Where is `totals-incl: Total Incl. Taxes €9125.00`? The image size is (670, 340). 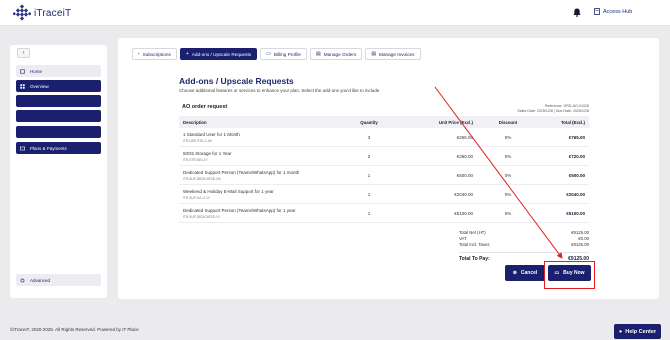 totals-incl: Total Incl. Taxes €9125.00 is located at coordinates (524, 244).